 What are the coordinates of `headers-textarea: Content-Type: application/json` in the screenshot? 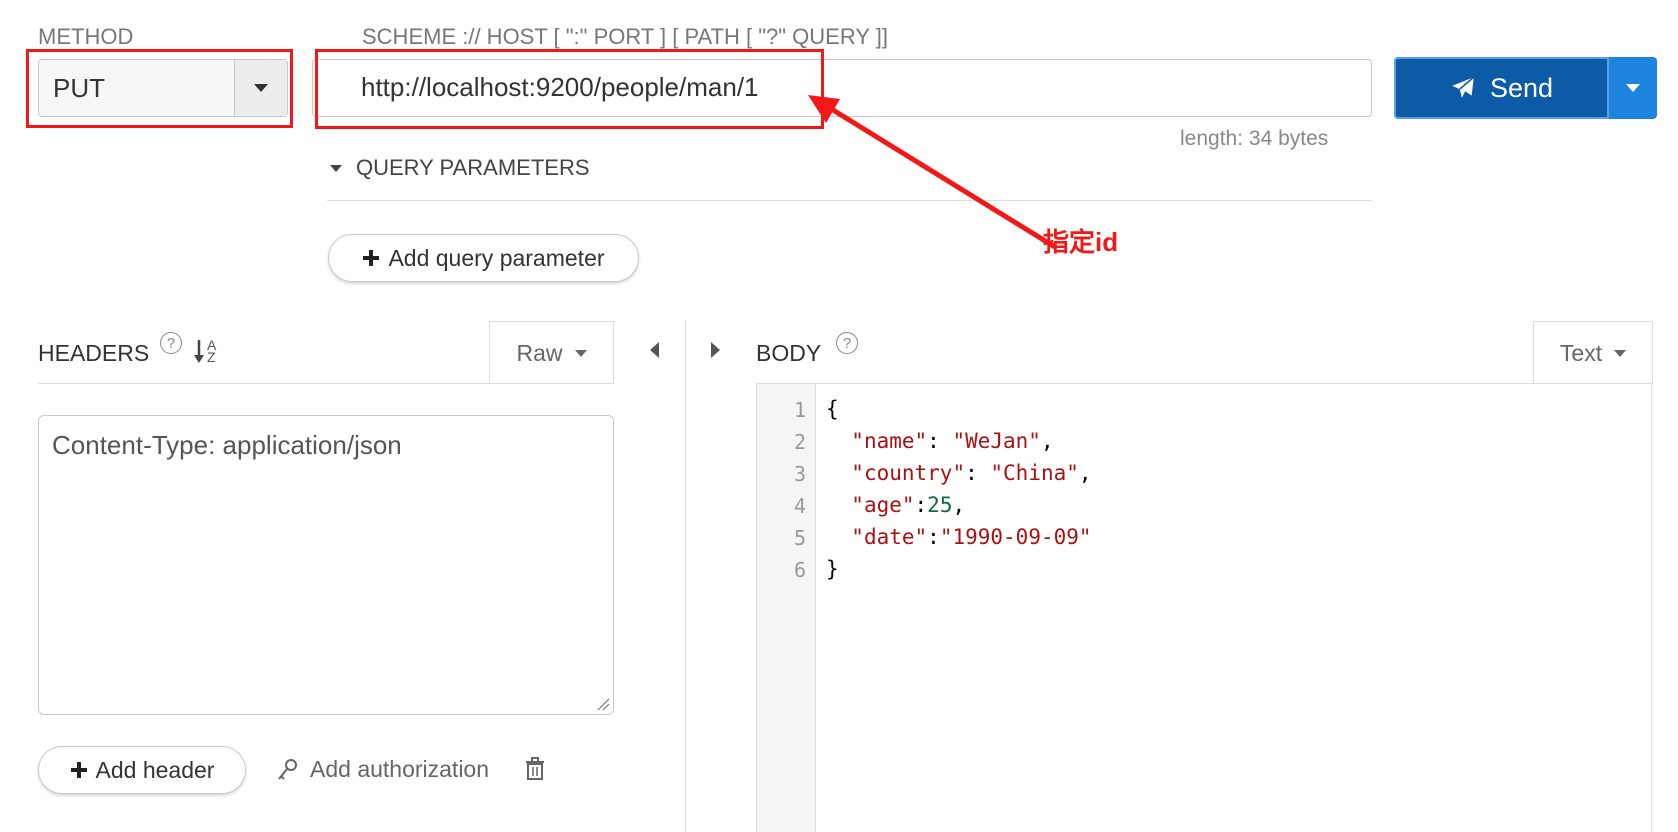 It's located at (326, 565).